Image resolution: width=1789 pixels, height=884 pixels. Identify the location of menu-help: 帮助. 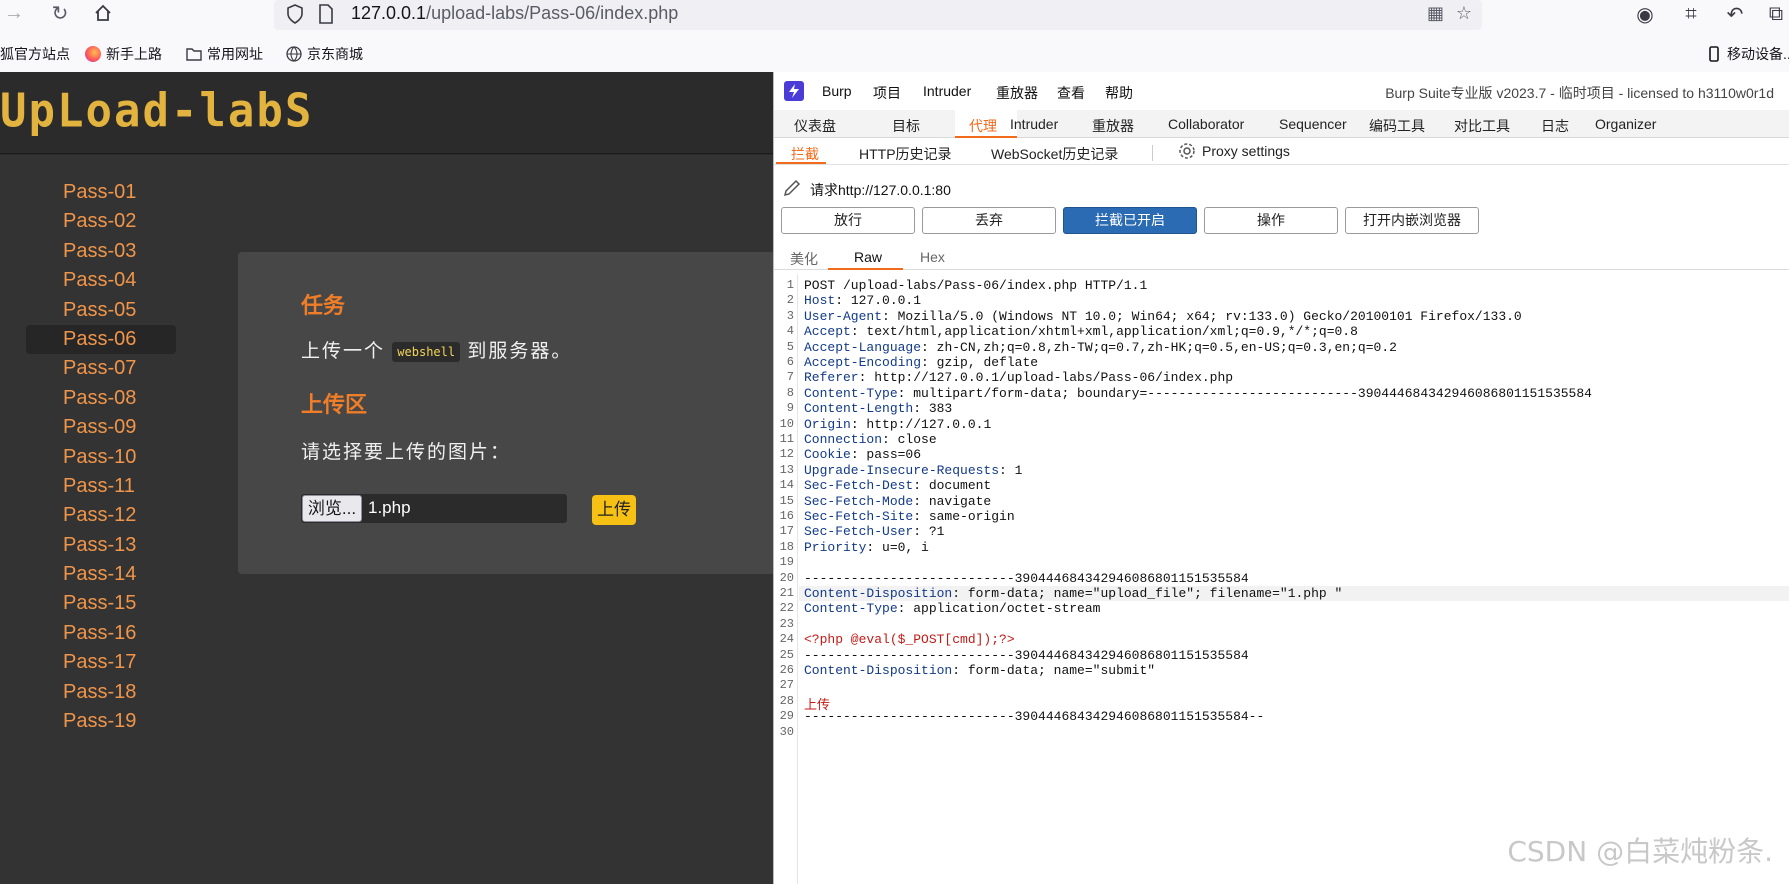
(1119, 93).